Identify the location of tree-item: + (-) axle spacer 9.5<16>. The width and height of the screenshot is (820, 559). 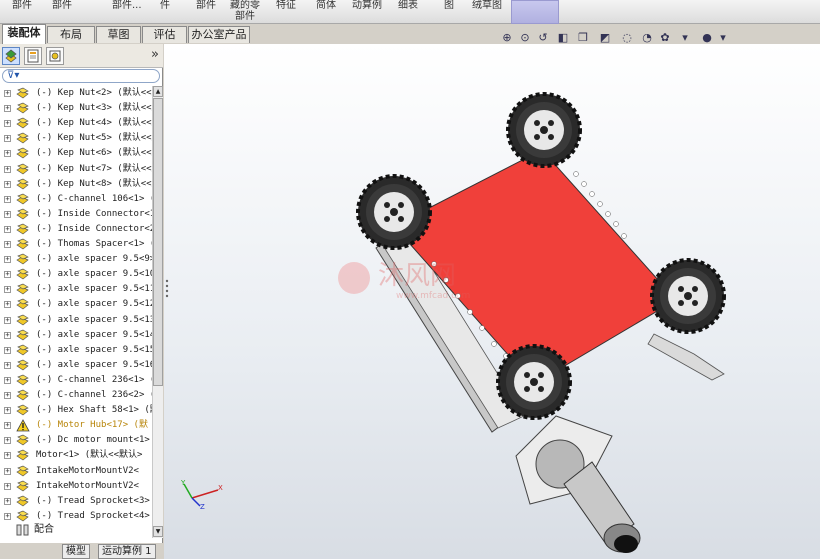
(76, 365).